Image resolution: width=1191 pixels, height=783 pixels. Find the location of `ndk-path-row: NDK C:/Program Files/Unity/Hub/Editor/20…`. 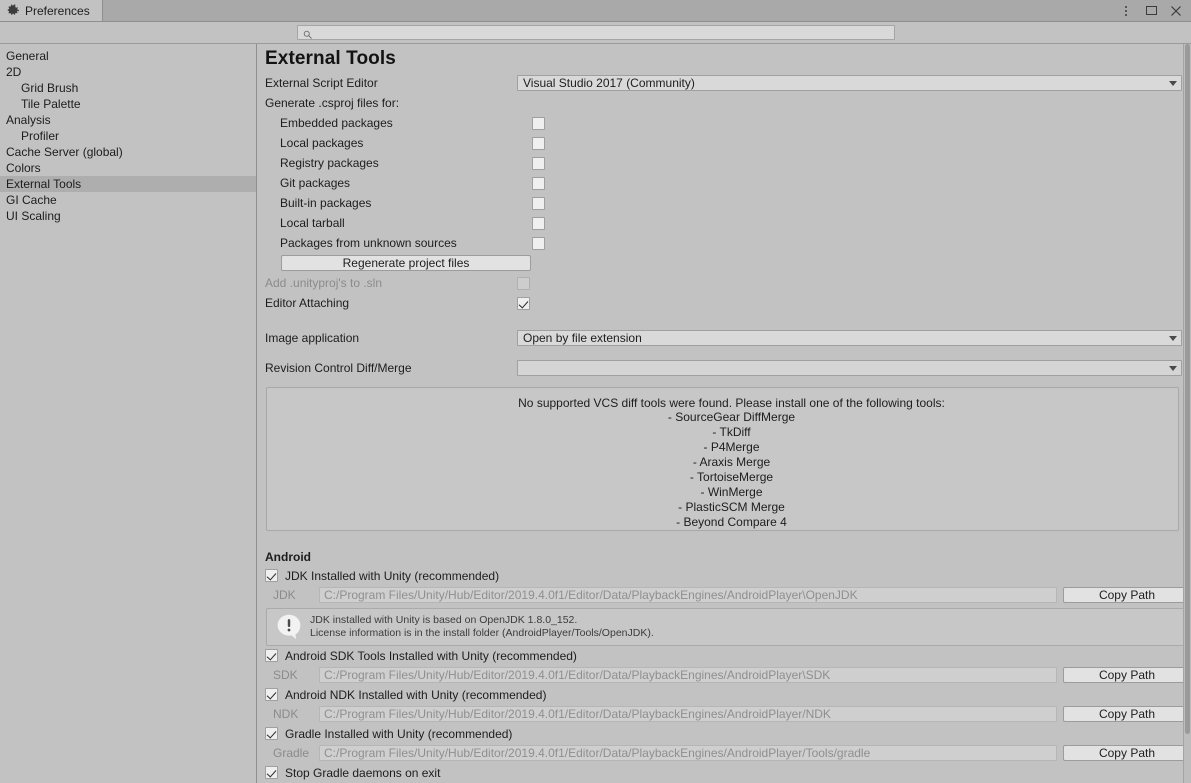

ndk-path-row: NDK C:/Program Files/Unity/Hub/Editor/20… is located at coordinates (728, 714).